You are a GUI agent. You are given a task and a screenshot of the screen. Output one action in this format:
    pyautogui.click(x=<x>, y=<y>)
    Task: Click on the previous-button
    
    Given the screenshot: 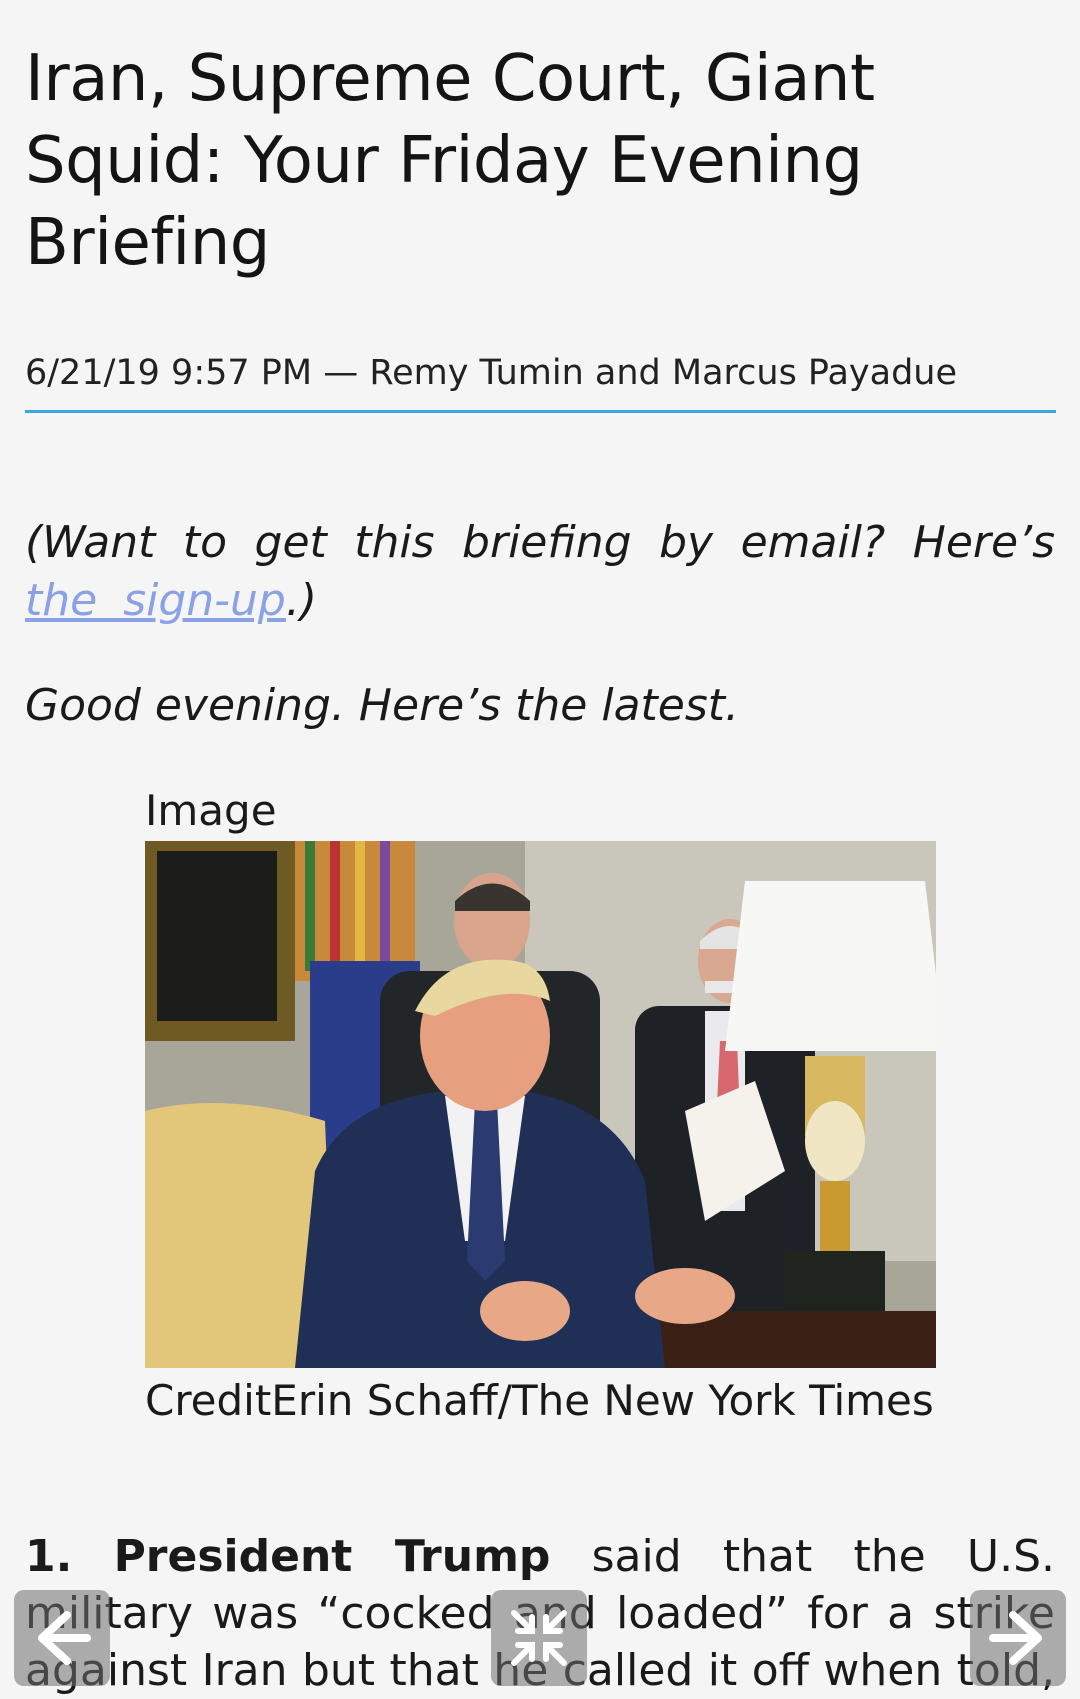 What is the action you would take?
    pyautogui.click(x=62, y=1638)
    